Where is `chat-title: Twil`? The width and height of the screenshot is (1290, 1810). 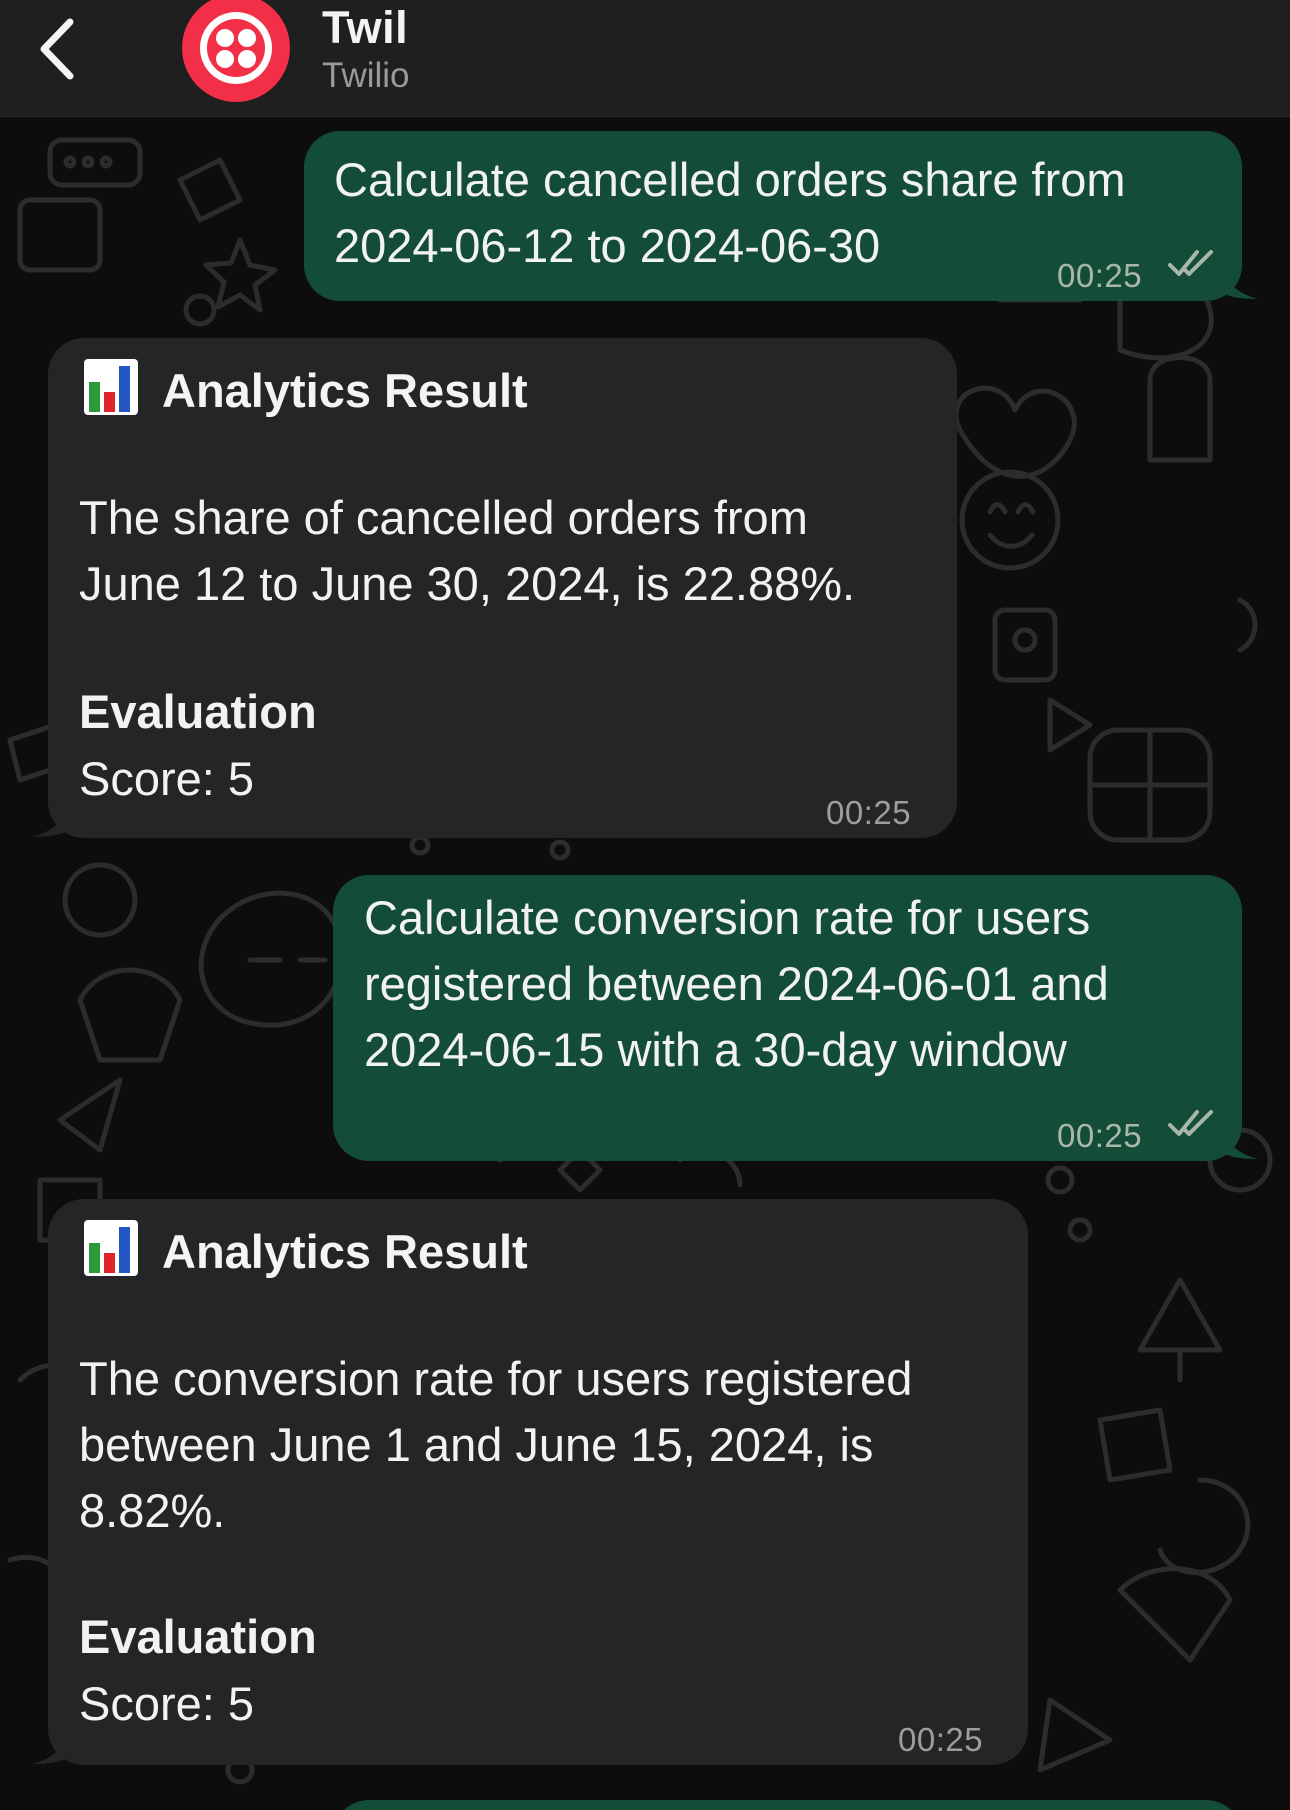 chat-title: Twil is located at coordinates (365, 28).